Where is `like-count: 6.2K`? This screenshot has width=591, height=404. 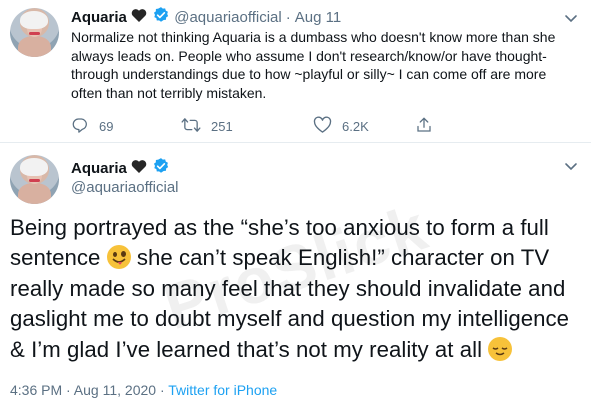 like-count: 6.2K is located at coordinates (355, 126).